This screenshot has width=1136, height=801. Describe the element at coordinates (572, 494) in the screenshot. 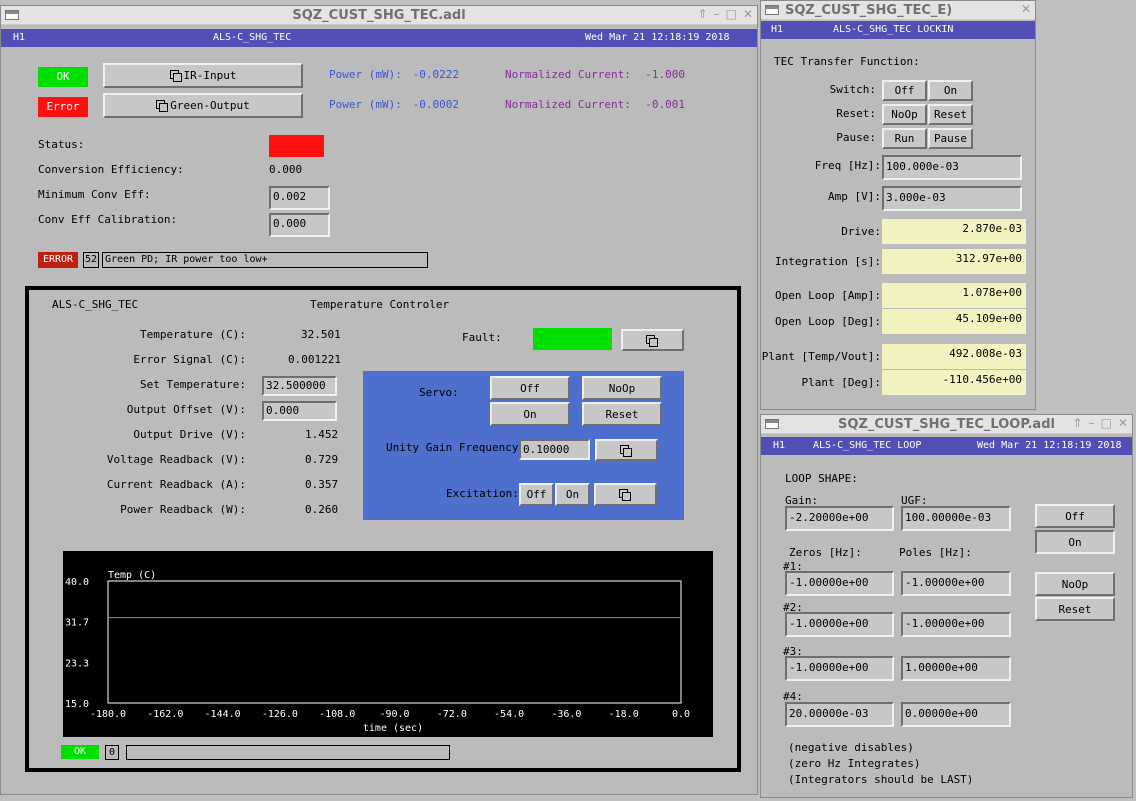

I see `excitation-on-button: On` at that location.